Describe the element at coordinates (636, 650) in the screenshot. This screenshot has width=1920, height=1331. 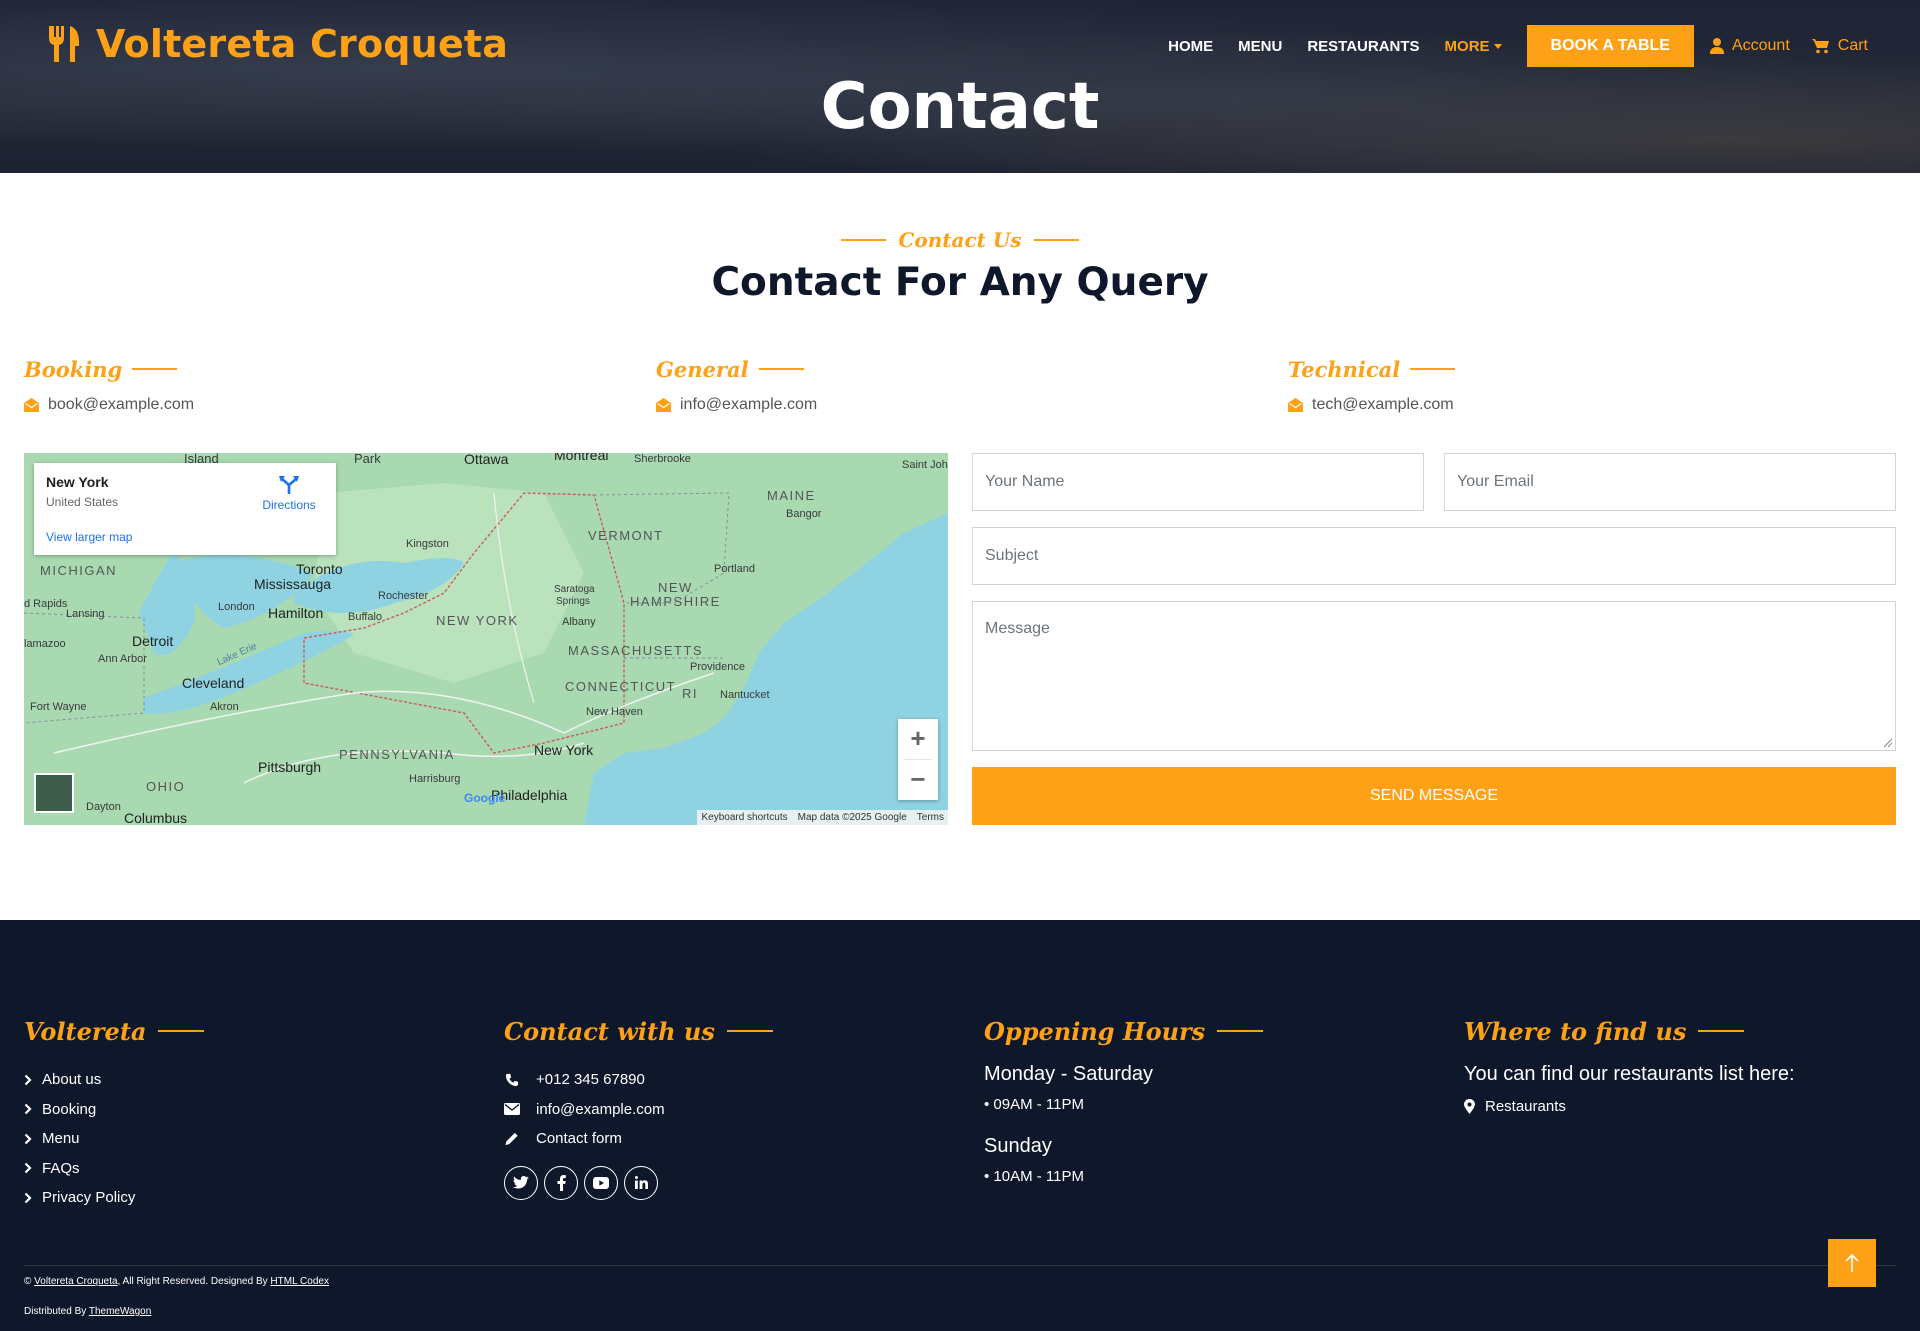
I see `map-label: MASSACHUSETTS` at that location.